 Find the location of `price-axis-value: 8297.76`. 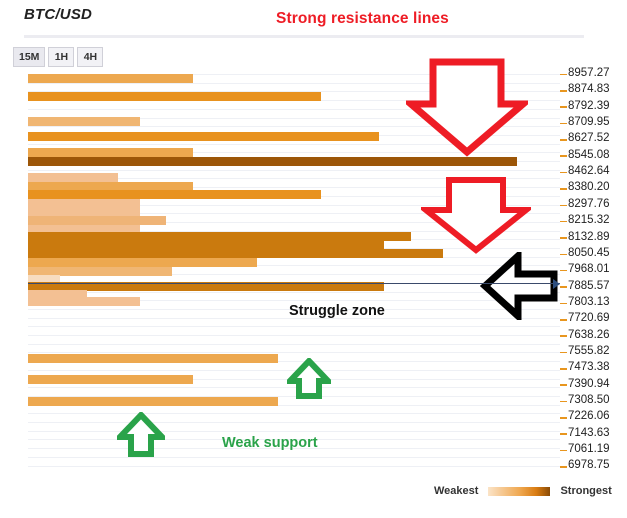

price-axis-value: 8297.76 is located at coordinates (589, 203).